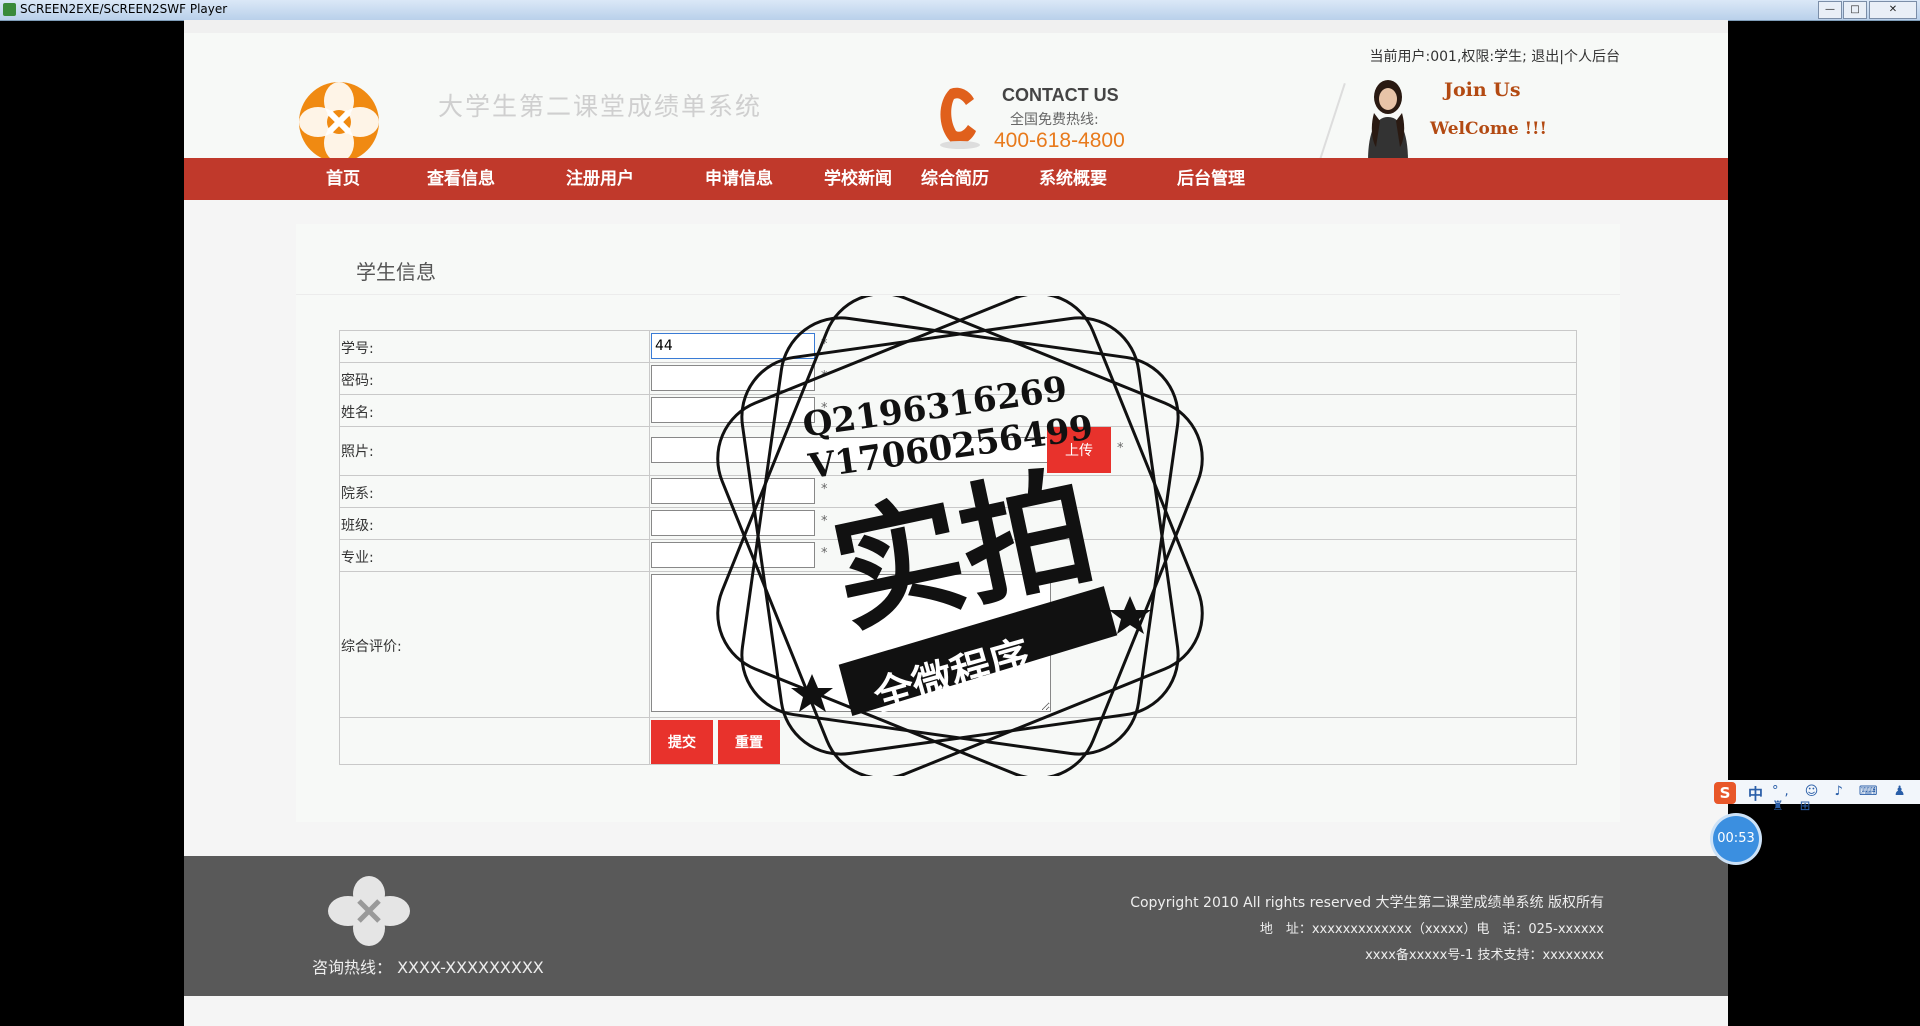  I want to click on row-photo: 照片: 上传 *, so click(958, 450).